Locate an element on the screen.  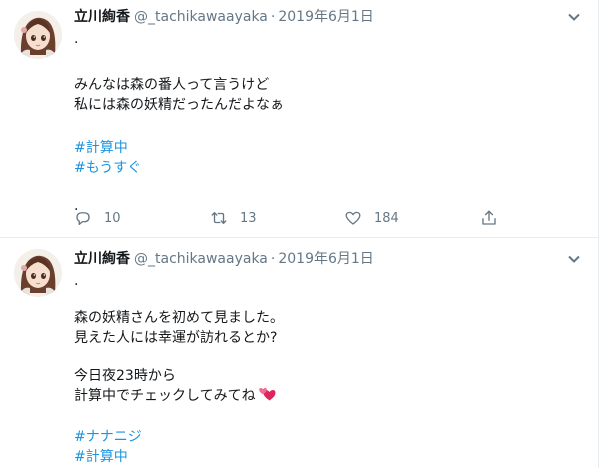
text-line: 計算中でチェックしてみてね is located at coordinates (324, 397).